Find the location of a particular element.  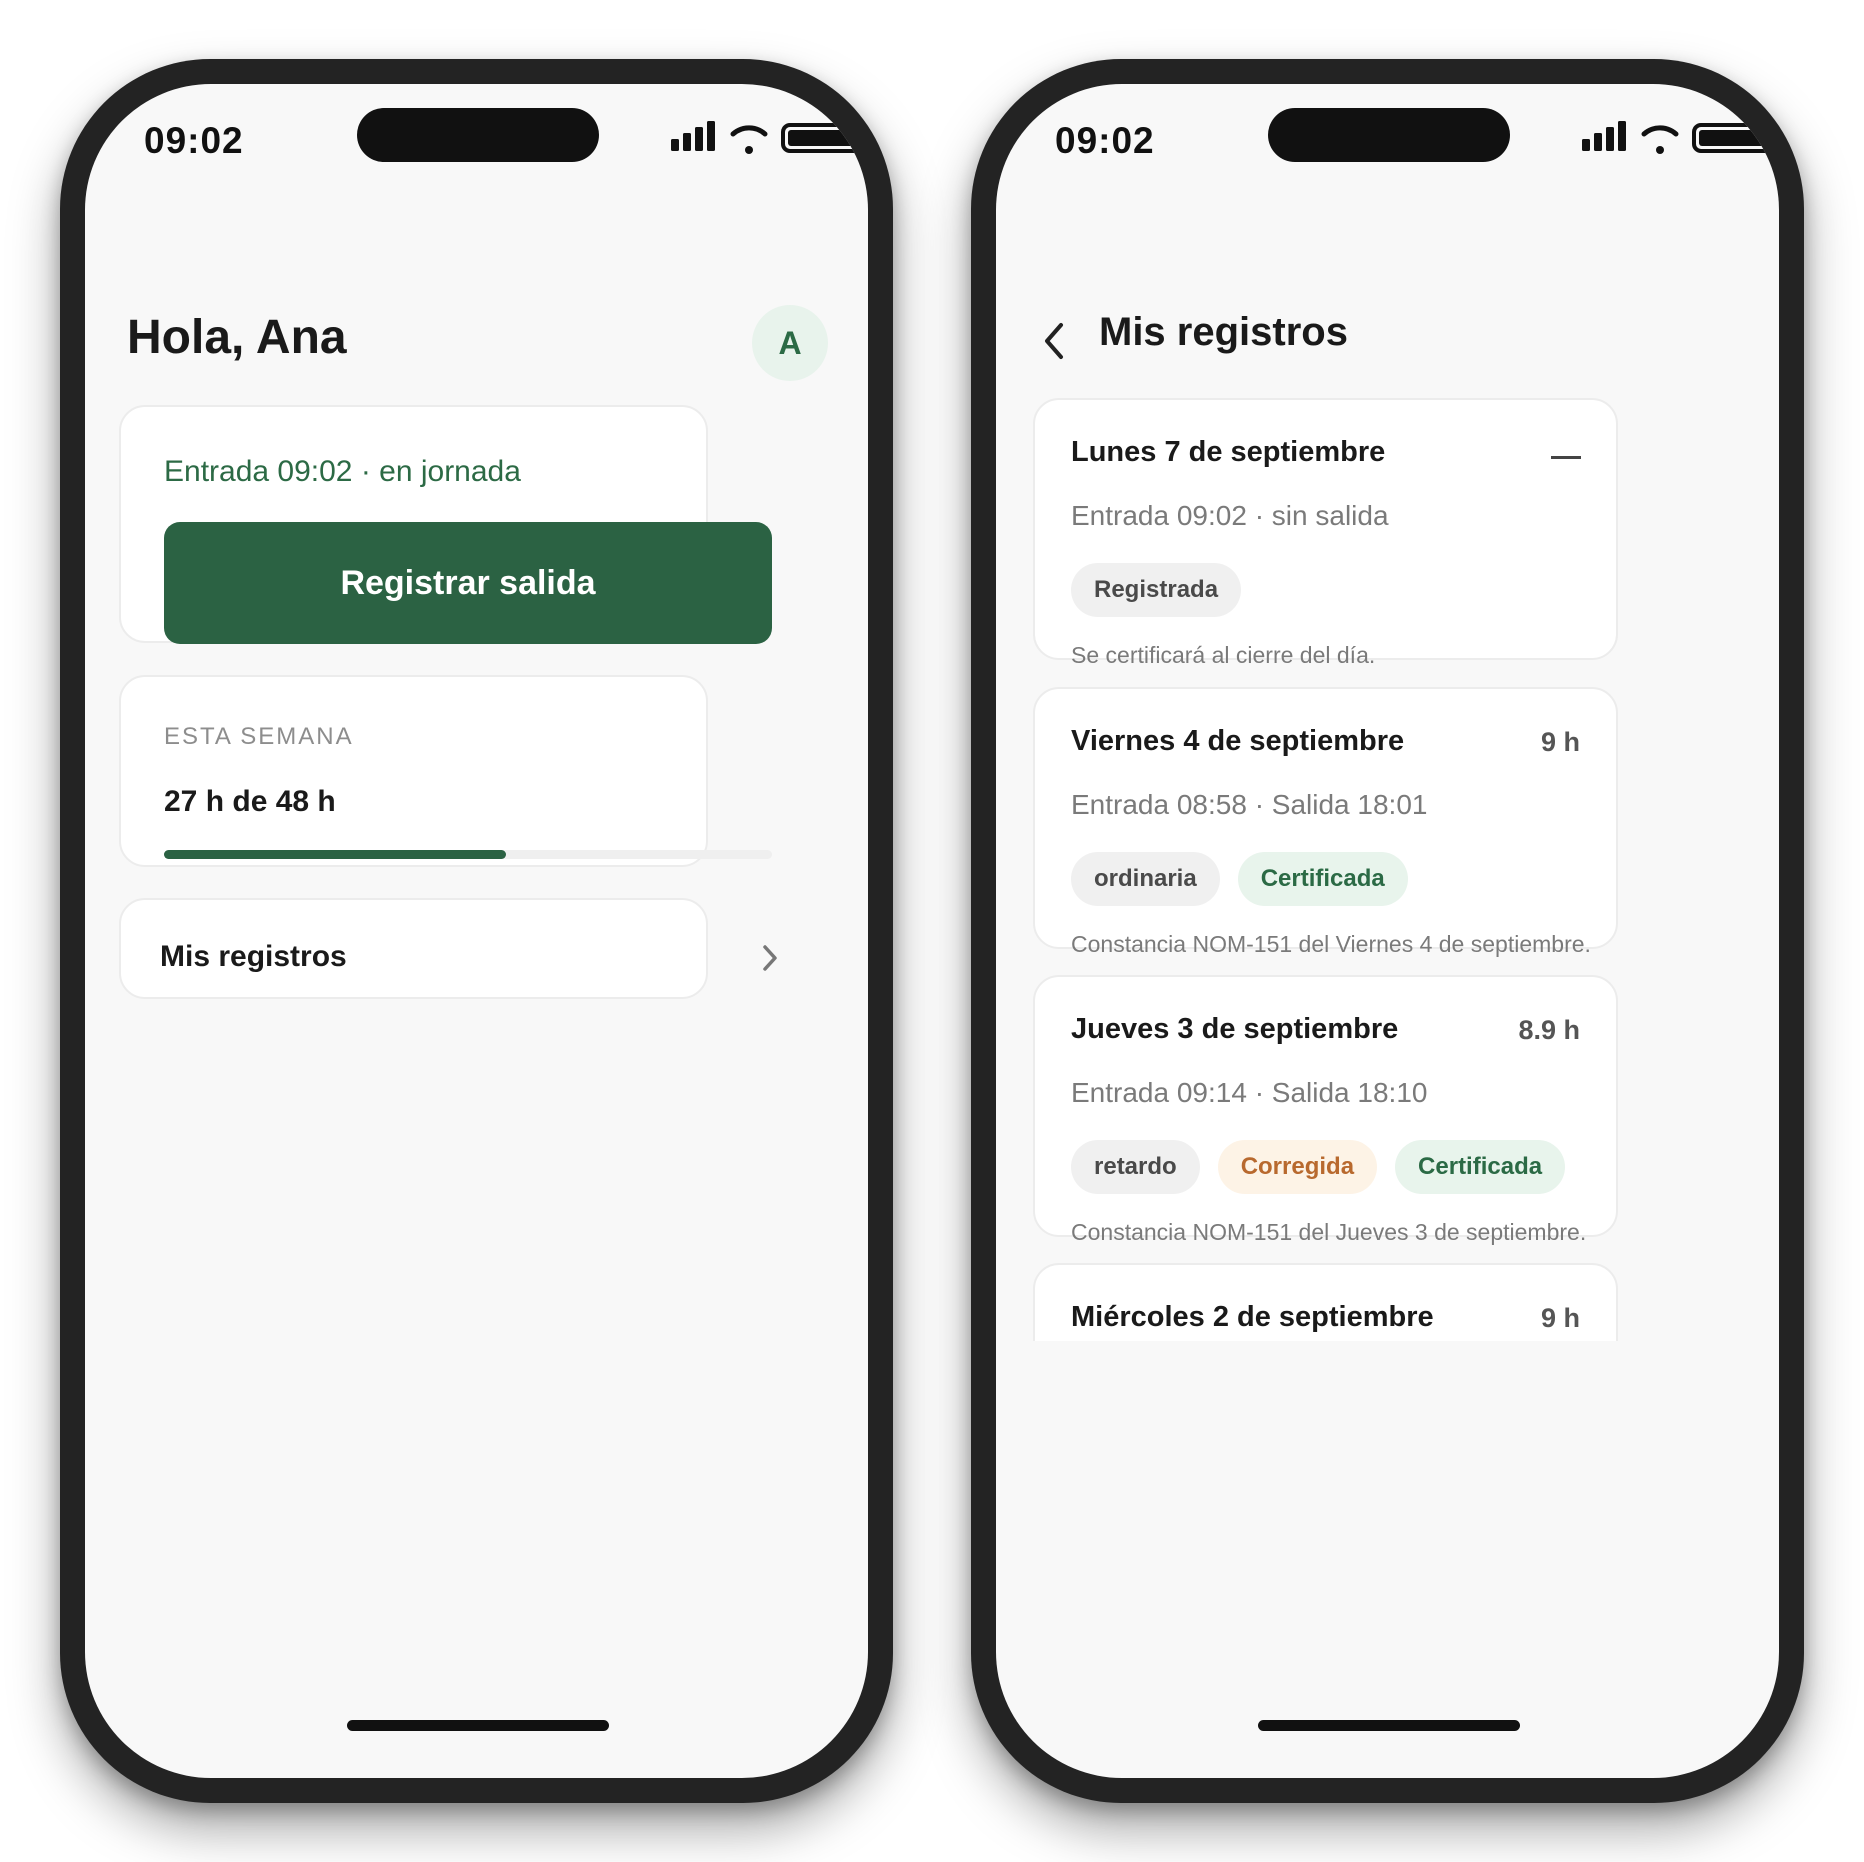

record-card: Miércoles 2 de septiembre 9 h is located at coordinates (1325, 1302).